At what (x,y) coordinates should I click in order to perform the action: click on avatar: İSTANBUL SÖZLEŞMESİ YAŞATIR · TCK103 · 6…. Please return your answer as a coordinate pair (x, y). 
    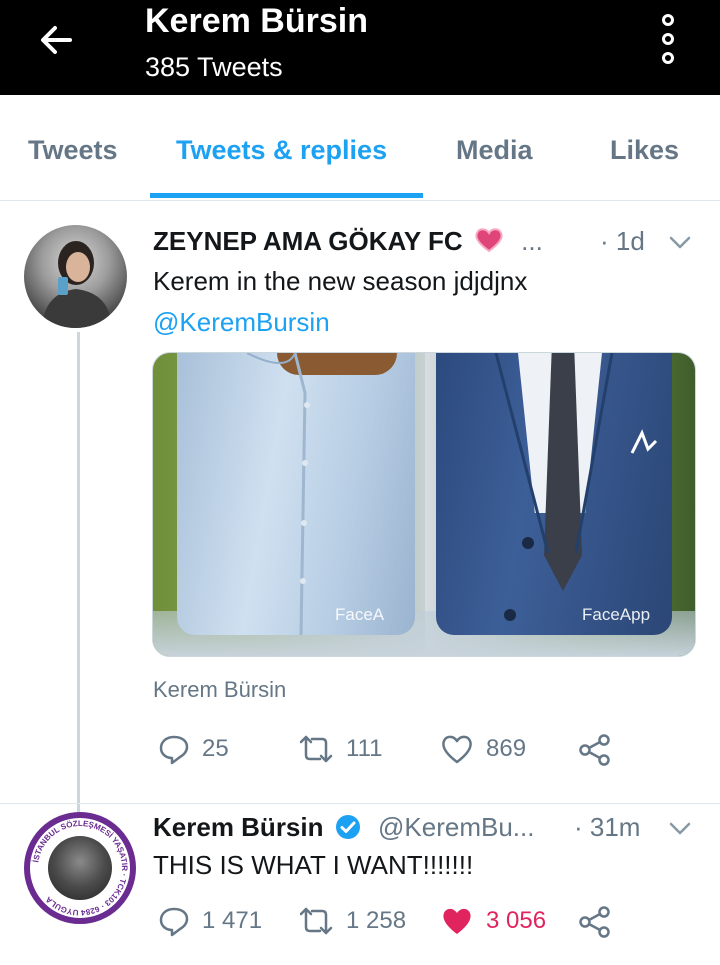
    Looking at the image, I should click on (80, 868).